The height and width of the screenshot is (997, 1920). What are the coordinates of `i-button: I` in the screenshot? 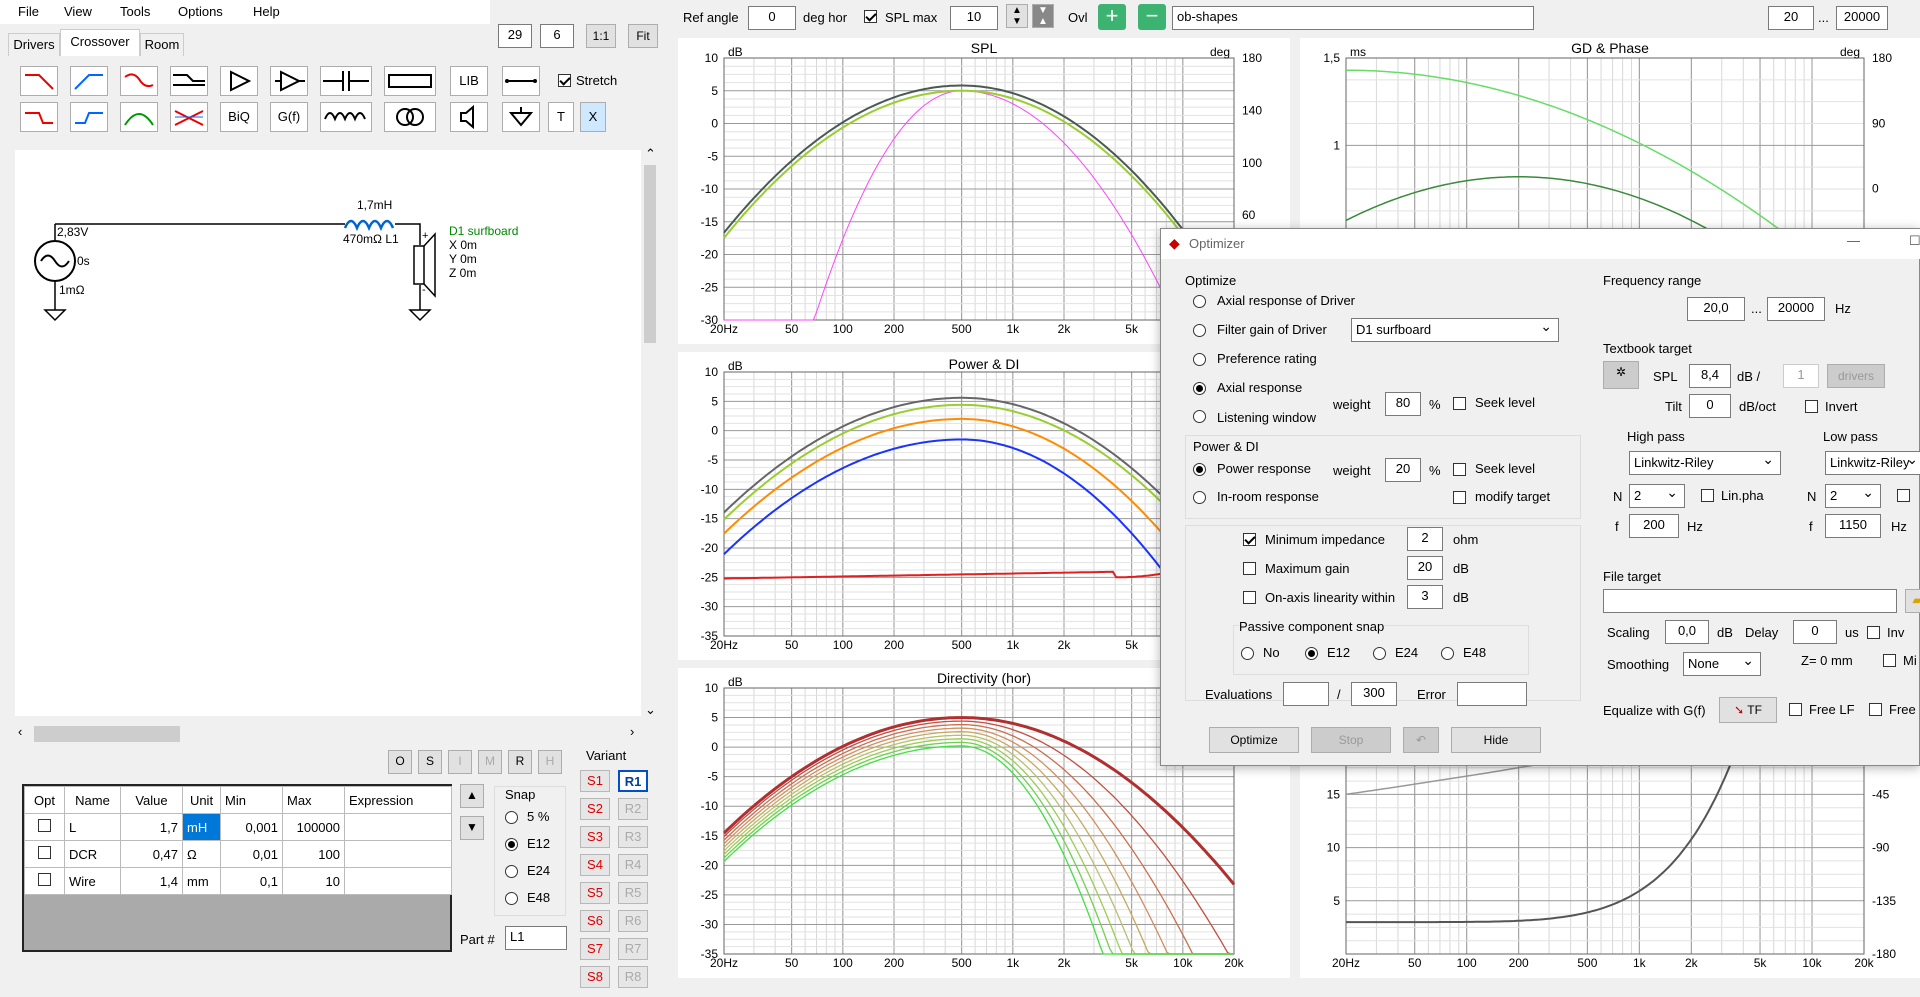 It's located at (460, 762).